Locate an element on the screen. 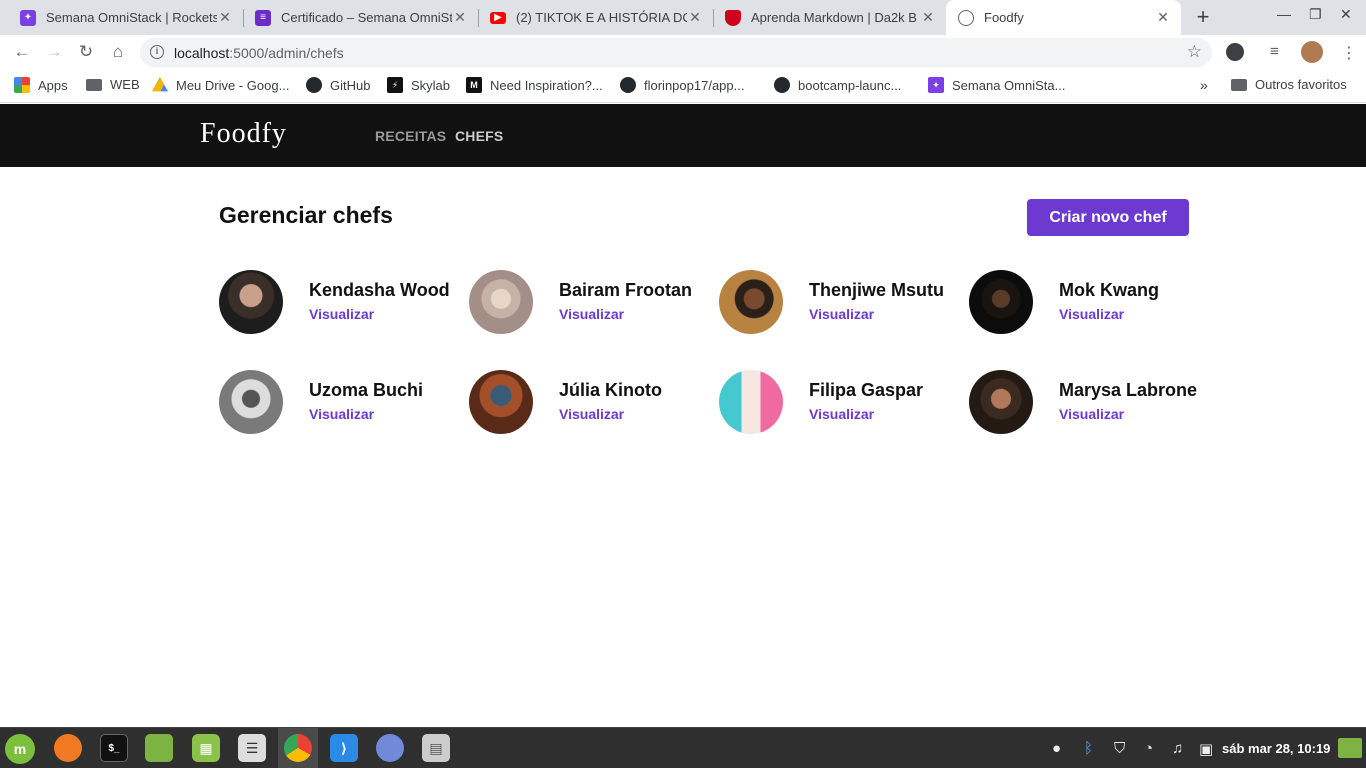  music-icon: ♫ is located at coordinates (1177, 748).